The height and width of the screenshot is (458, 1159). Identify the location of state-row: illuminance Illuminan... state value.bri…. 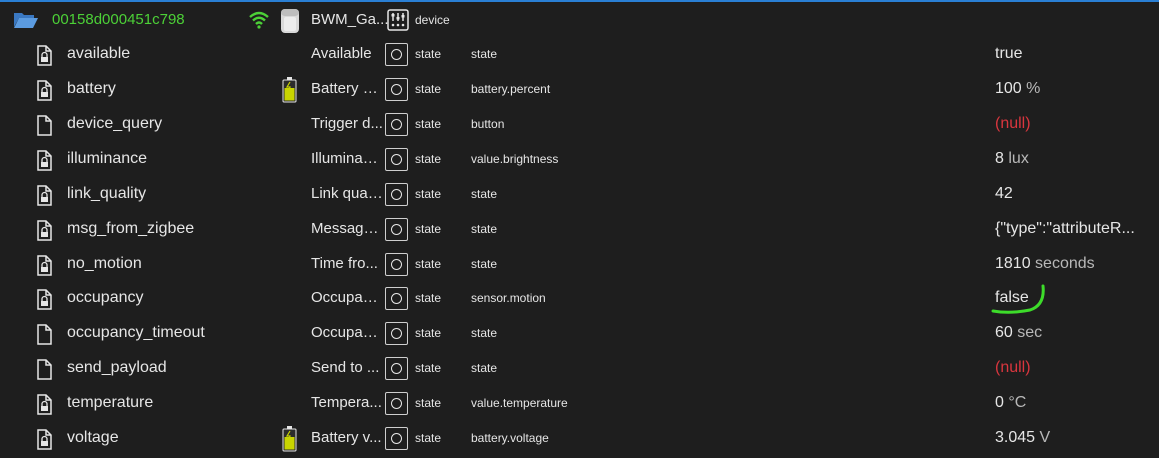
(579, 159).